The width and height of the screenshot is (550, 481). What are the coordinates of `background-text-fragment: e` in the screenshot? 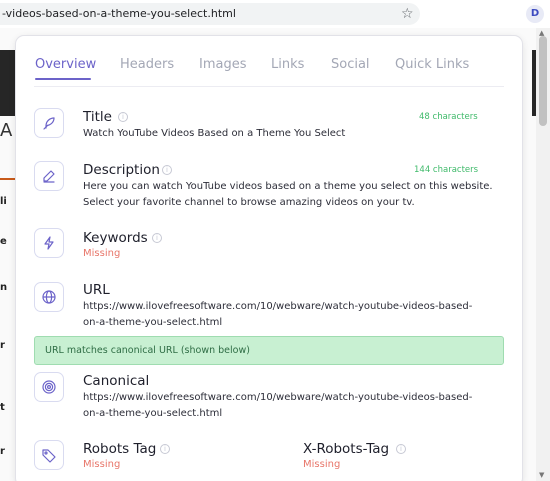 It's located at (3, 241).